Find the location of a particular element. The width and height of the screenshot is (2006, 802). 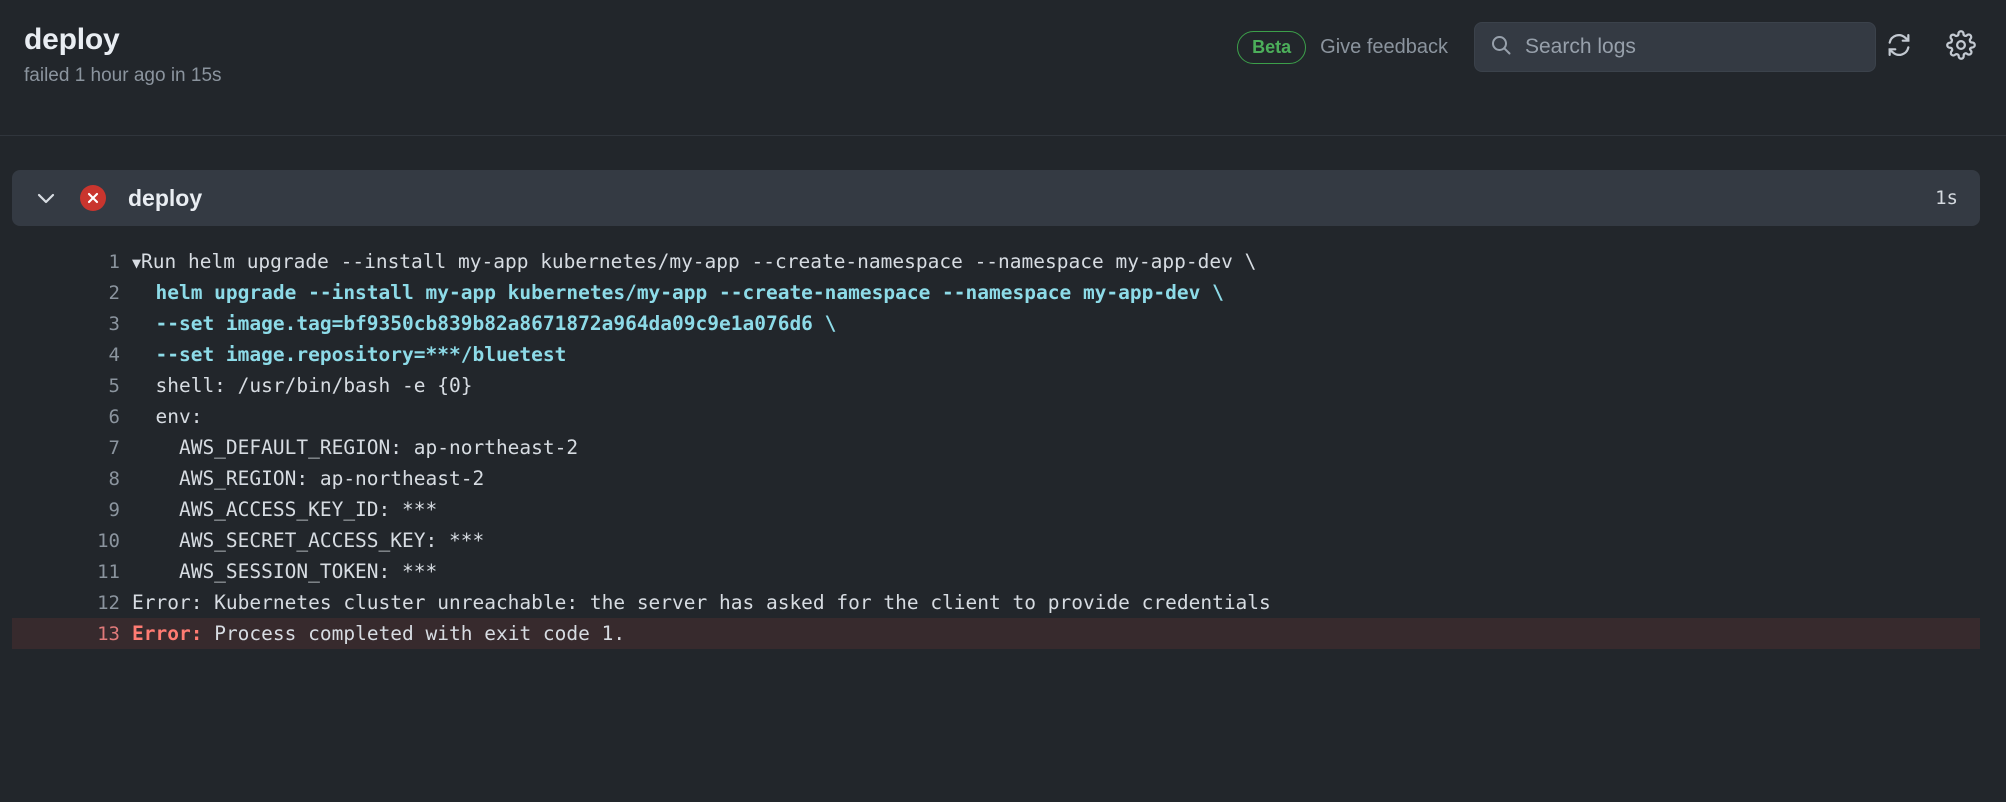

log-line-text: Process completed with exit code 1. is located at coordinates (420, 633).